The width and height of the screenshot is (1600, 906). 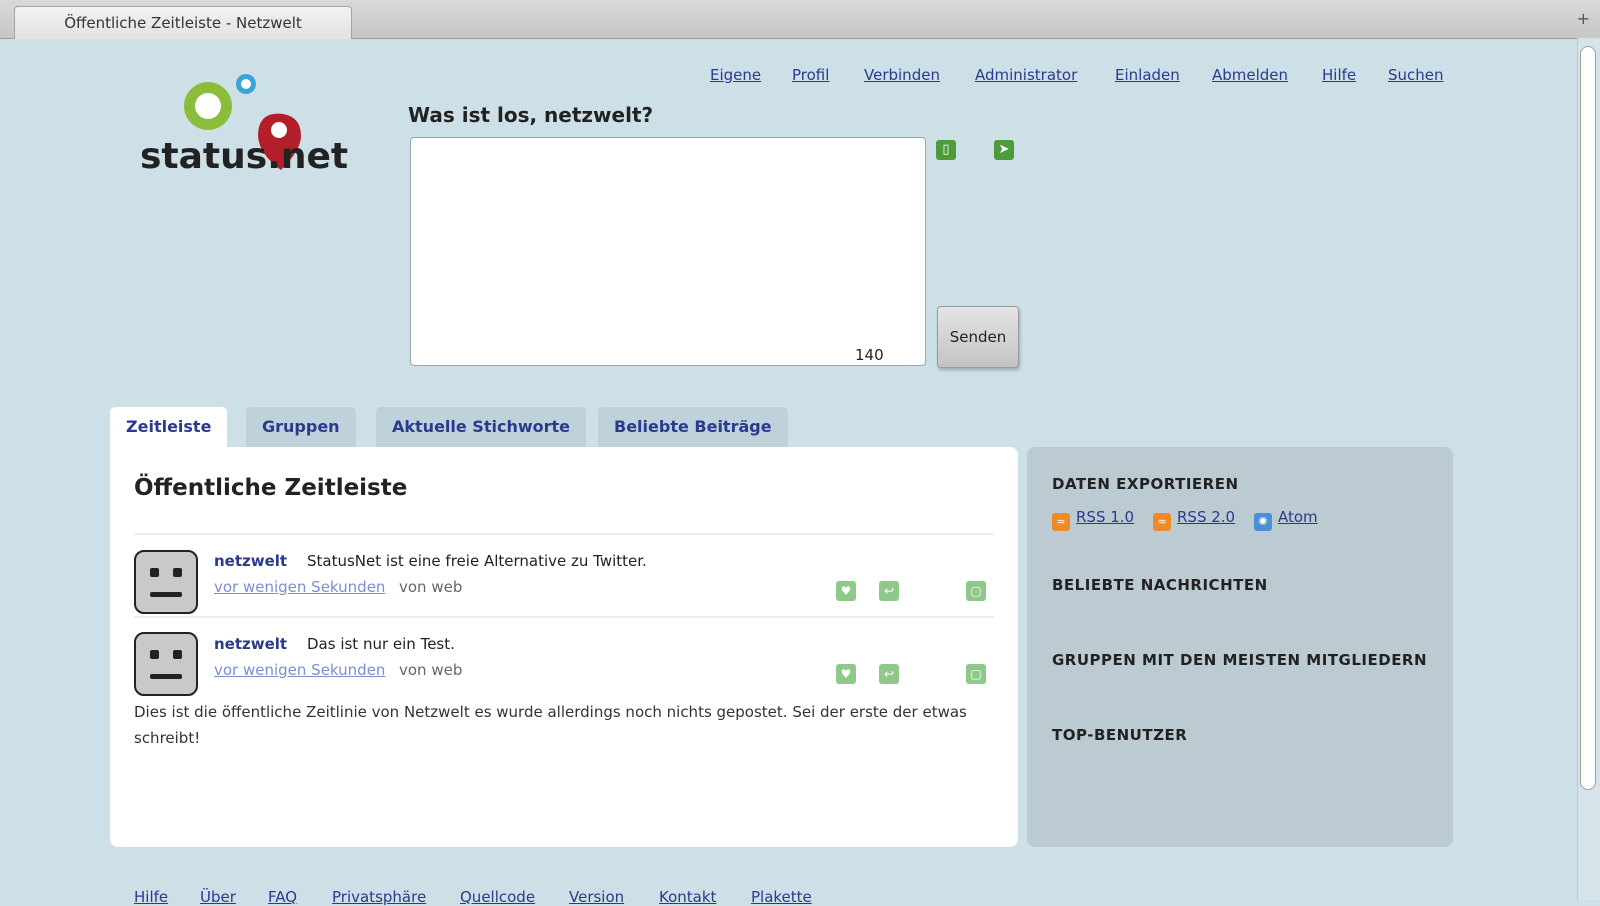 I want to click on sidebar, so click(x=1240, y=647).